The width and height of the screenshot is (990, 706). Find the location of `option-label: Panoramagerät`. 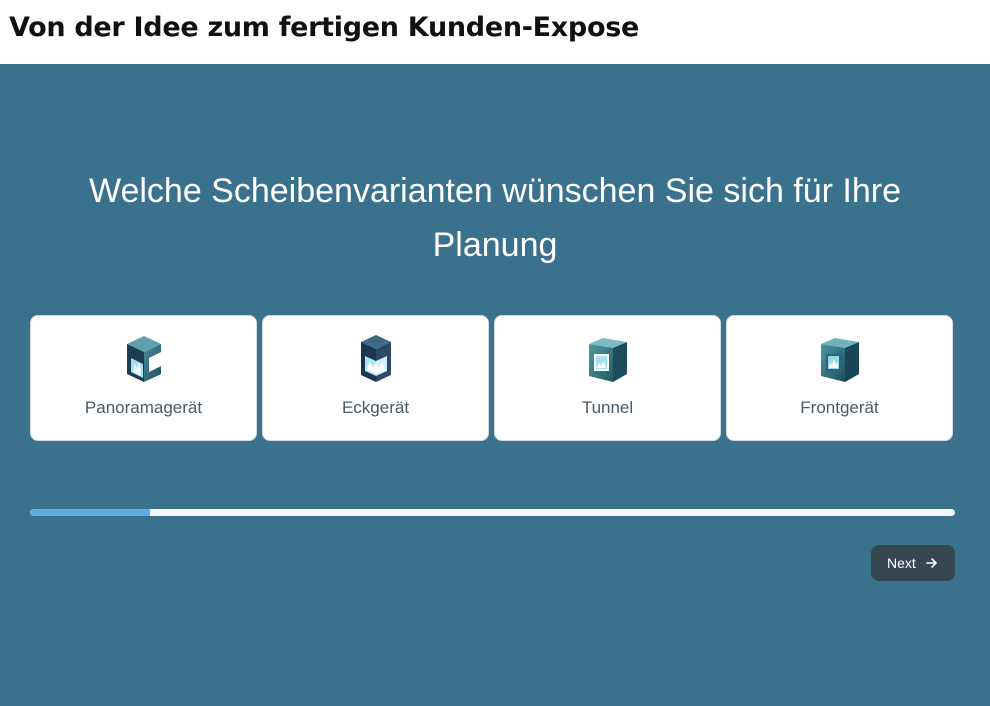

option-label: Panoramagerät is located at coordinates (143, 407).